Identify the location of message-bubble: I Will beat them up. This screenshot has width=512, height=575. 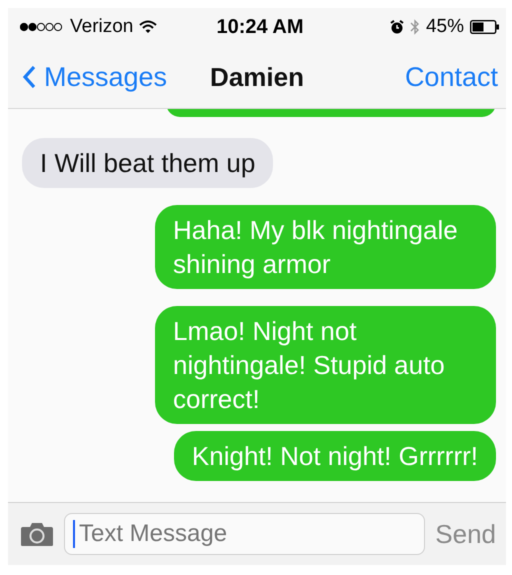
(148, 163).